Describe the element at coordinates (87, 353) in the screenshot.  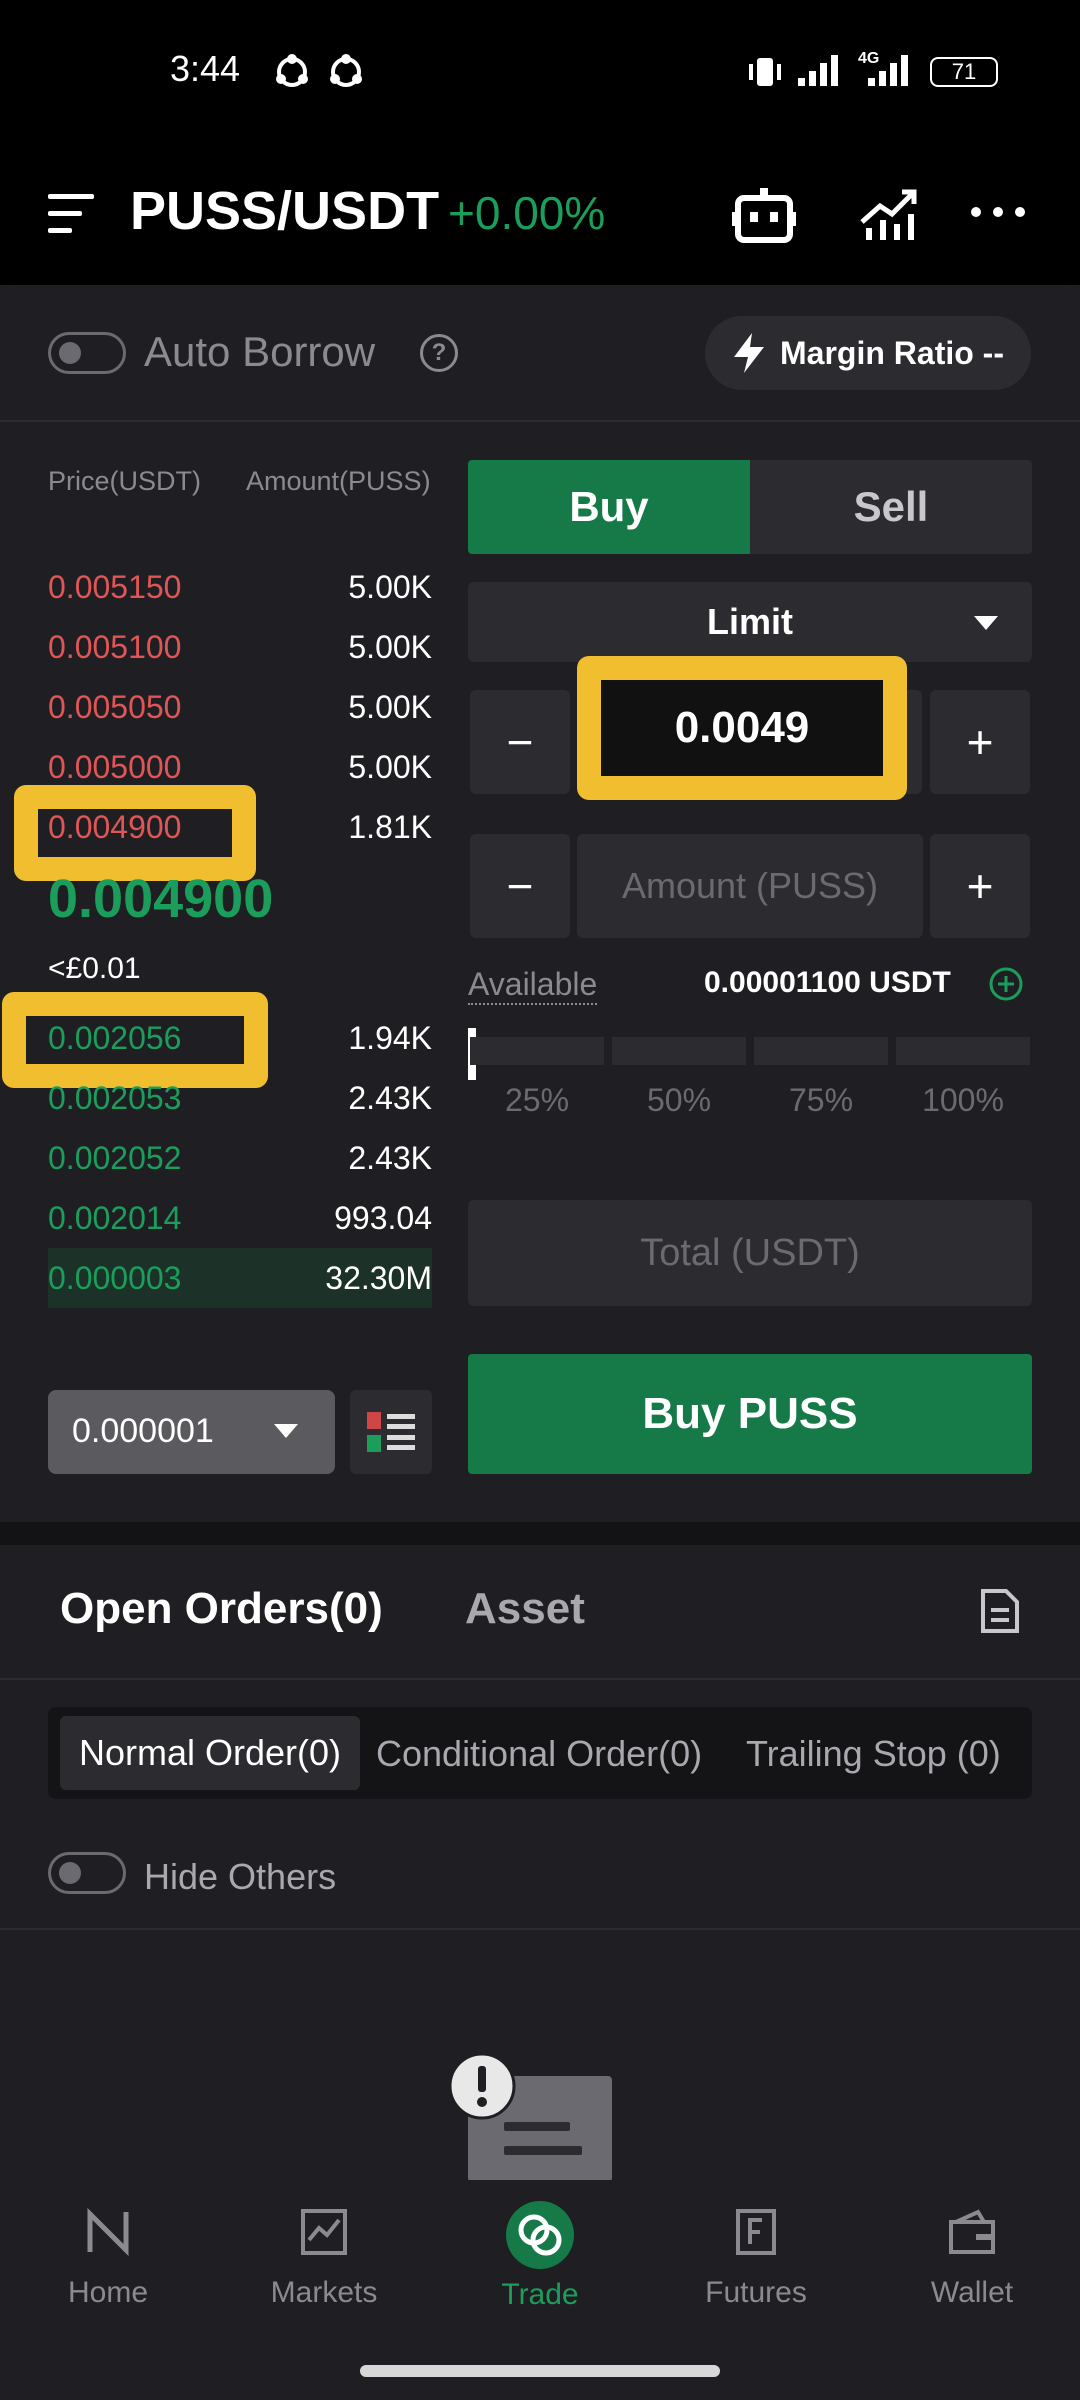
I see `auto-borrow-toggle` at that location.